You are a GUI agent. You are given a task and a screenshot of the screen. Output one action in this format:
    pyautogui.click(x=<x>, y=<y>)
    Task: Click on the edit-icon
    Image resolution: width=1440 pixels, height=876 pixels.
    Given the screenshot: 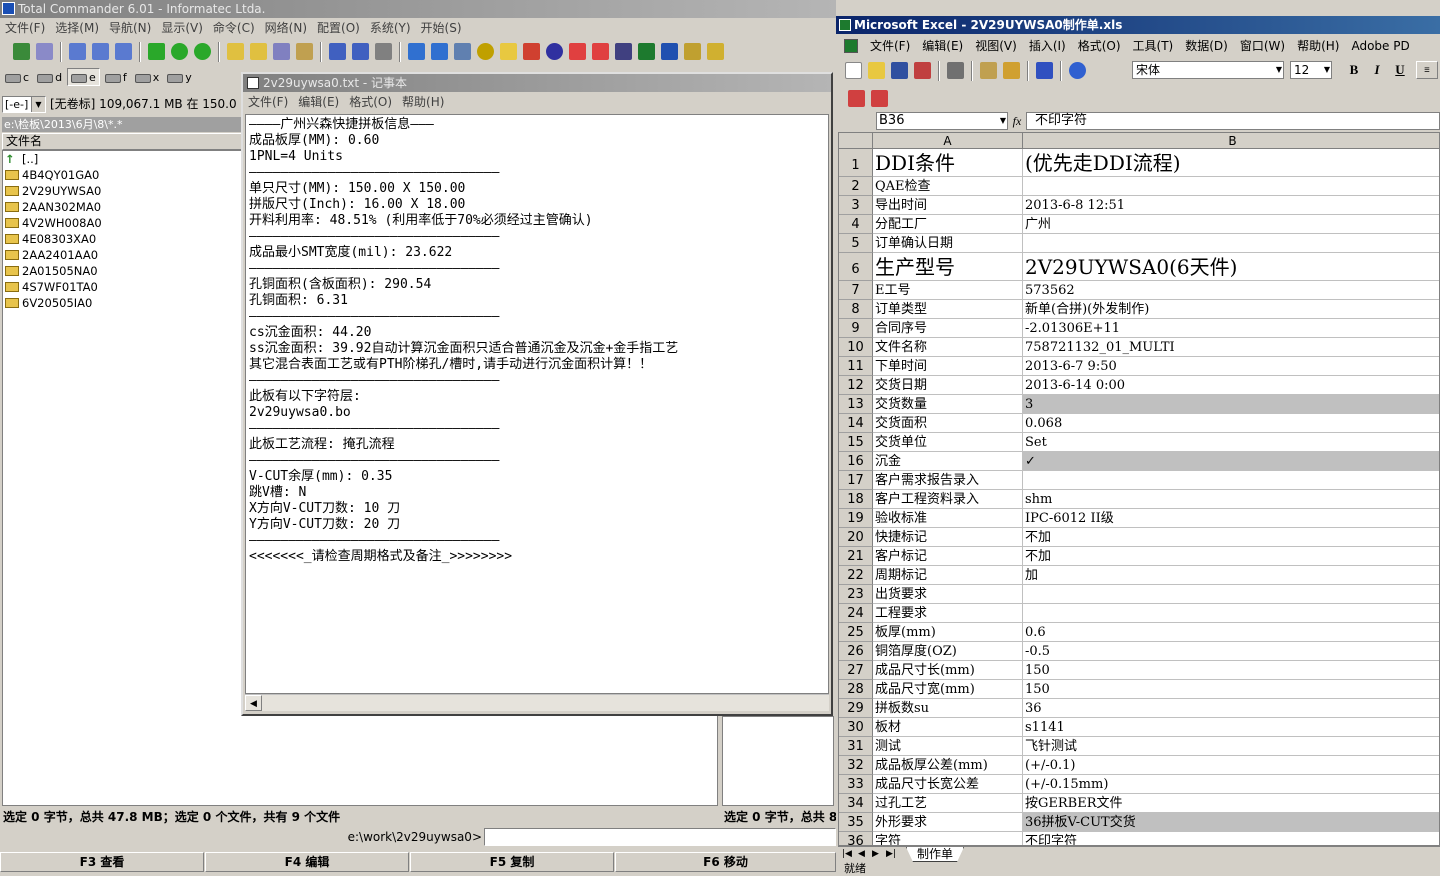 What is the action you would take?
    pyautogui.click(x=439, y=51)
    